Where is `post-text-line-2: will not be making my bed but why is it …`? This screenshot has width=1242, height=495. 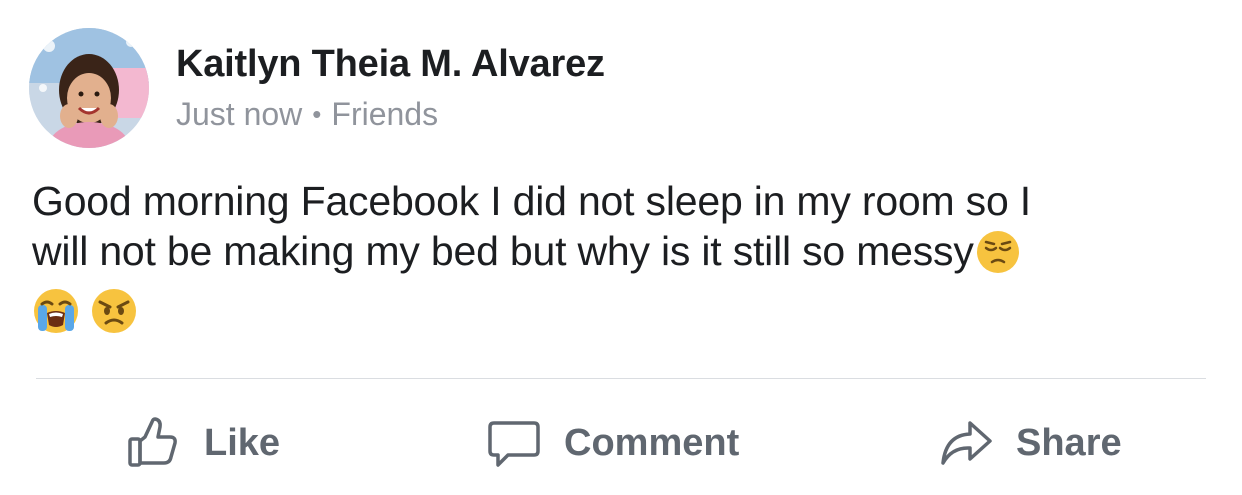
post-text-line-2: will not be making my bed but why is it … is located at coordinates (503, 251).